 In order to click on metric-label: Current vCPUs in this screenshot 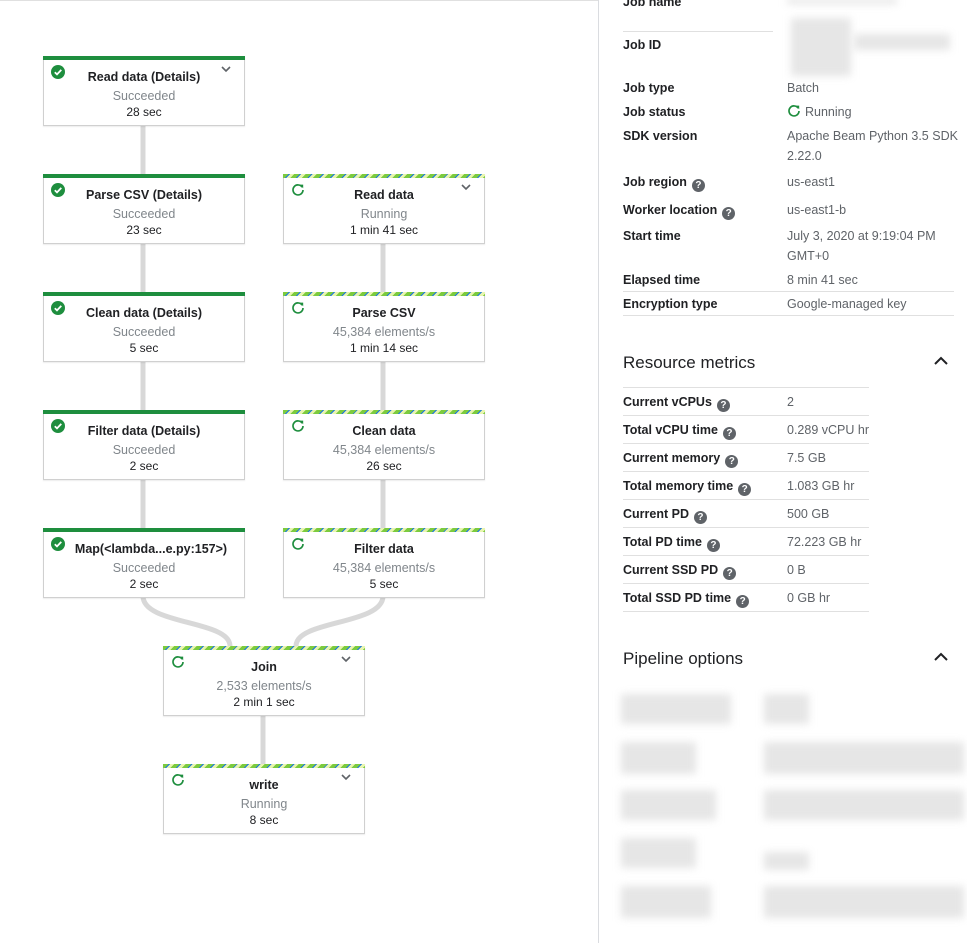, I will do `click(667, 402)`.